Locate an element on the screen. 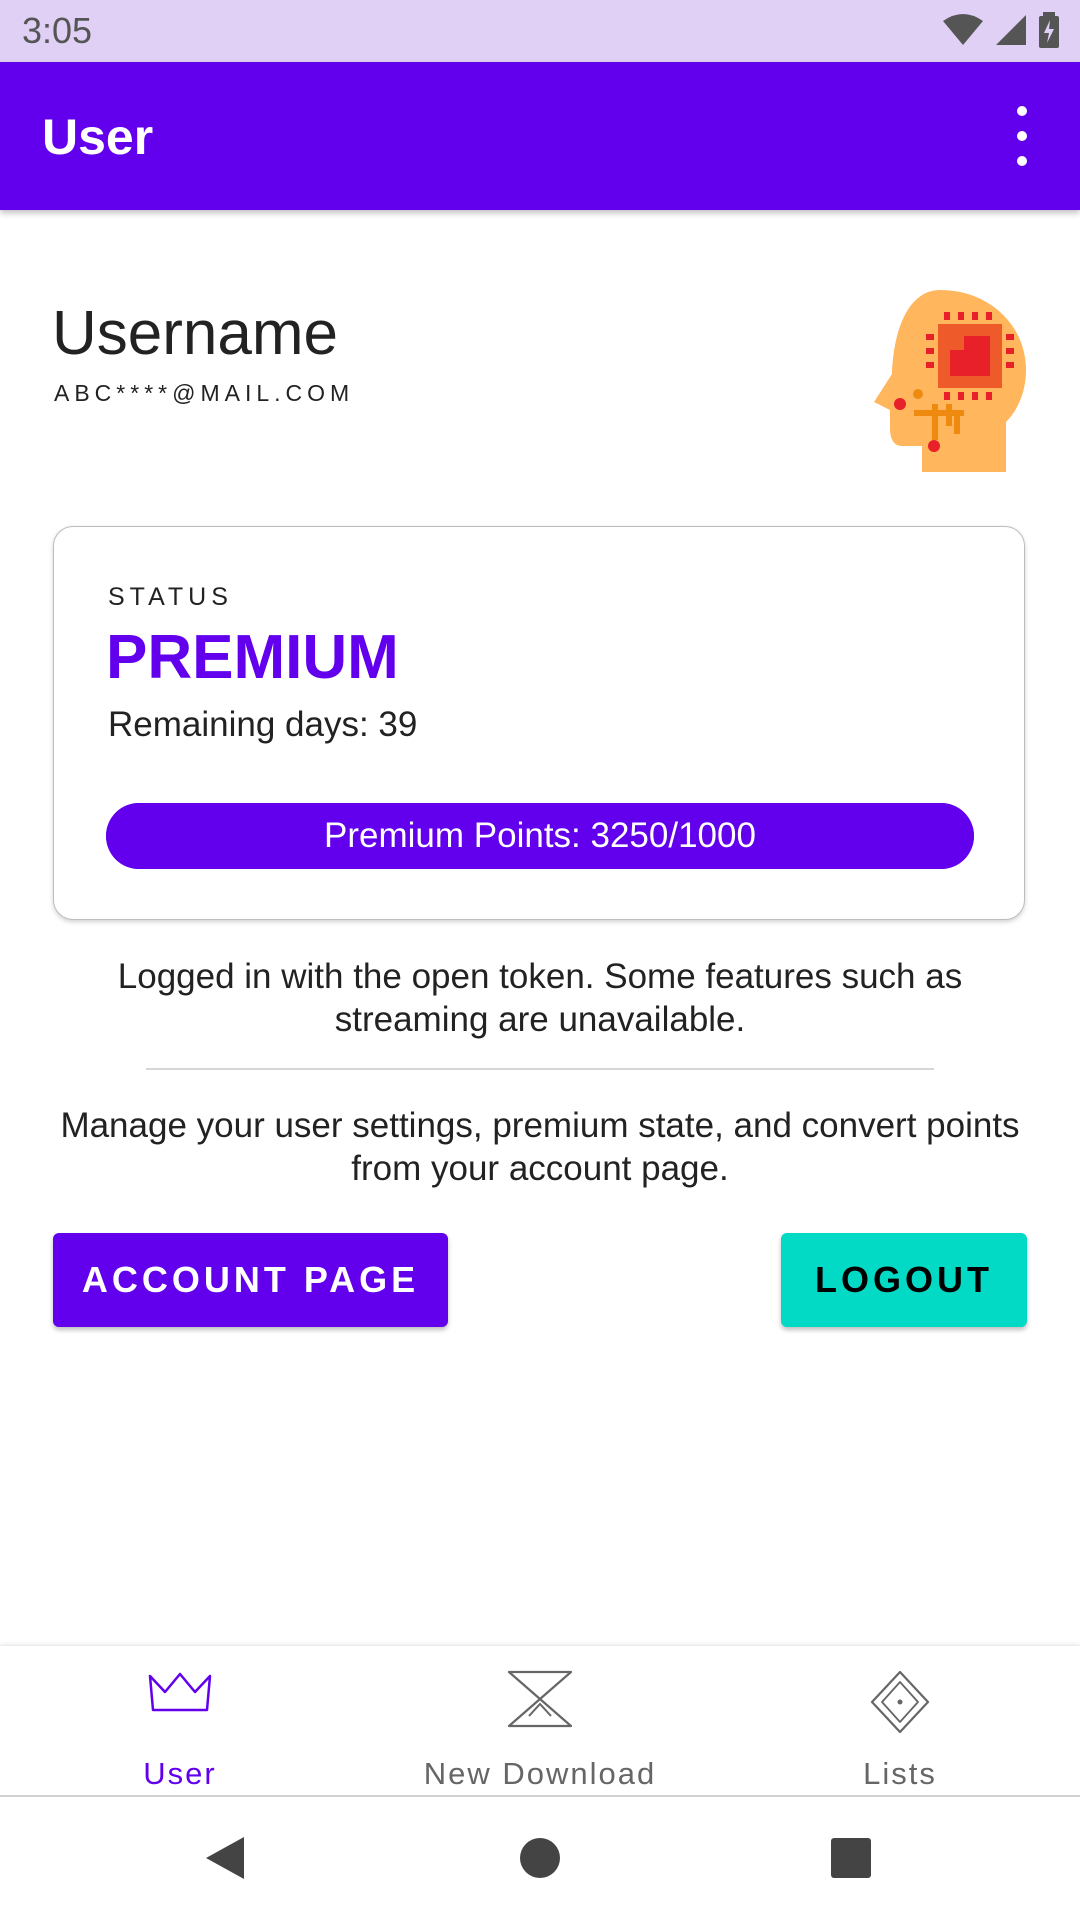  back-icon is located at coordinates (225, 1858).